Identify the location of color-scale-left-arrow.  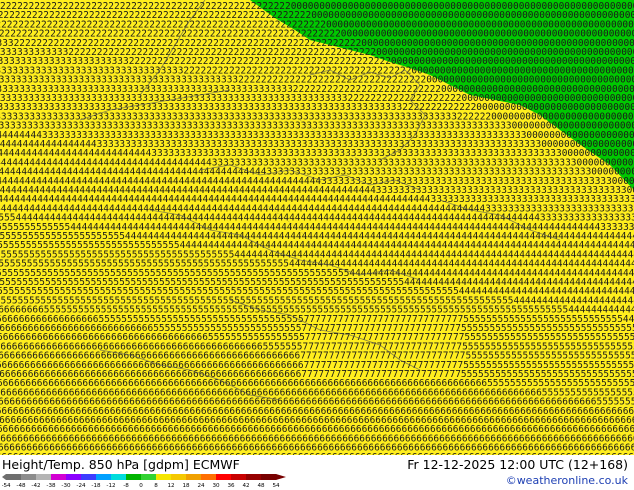
(4, 477).